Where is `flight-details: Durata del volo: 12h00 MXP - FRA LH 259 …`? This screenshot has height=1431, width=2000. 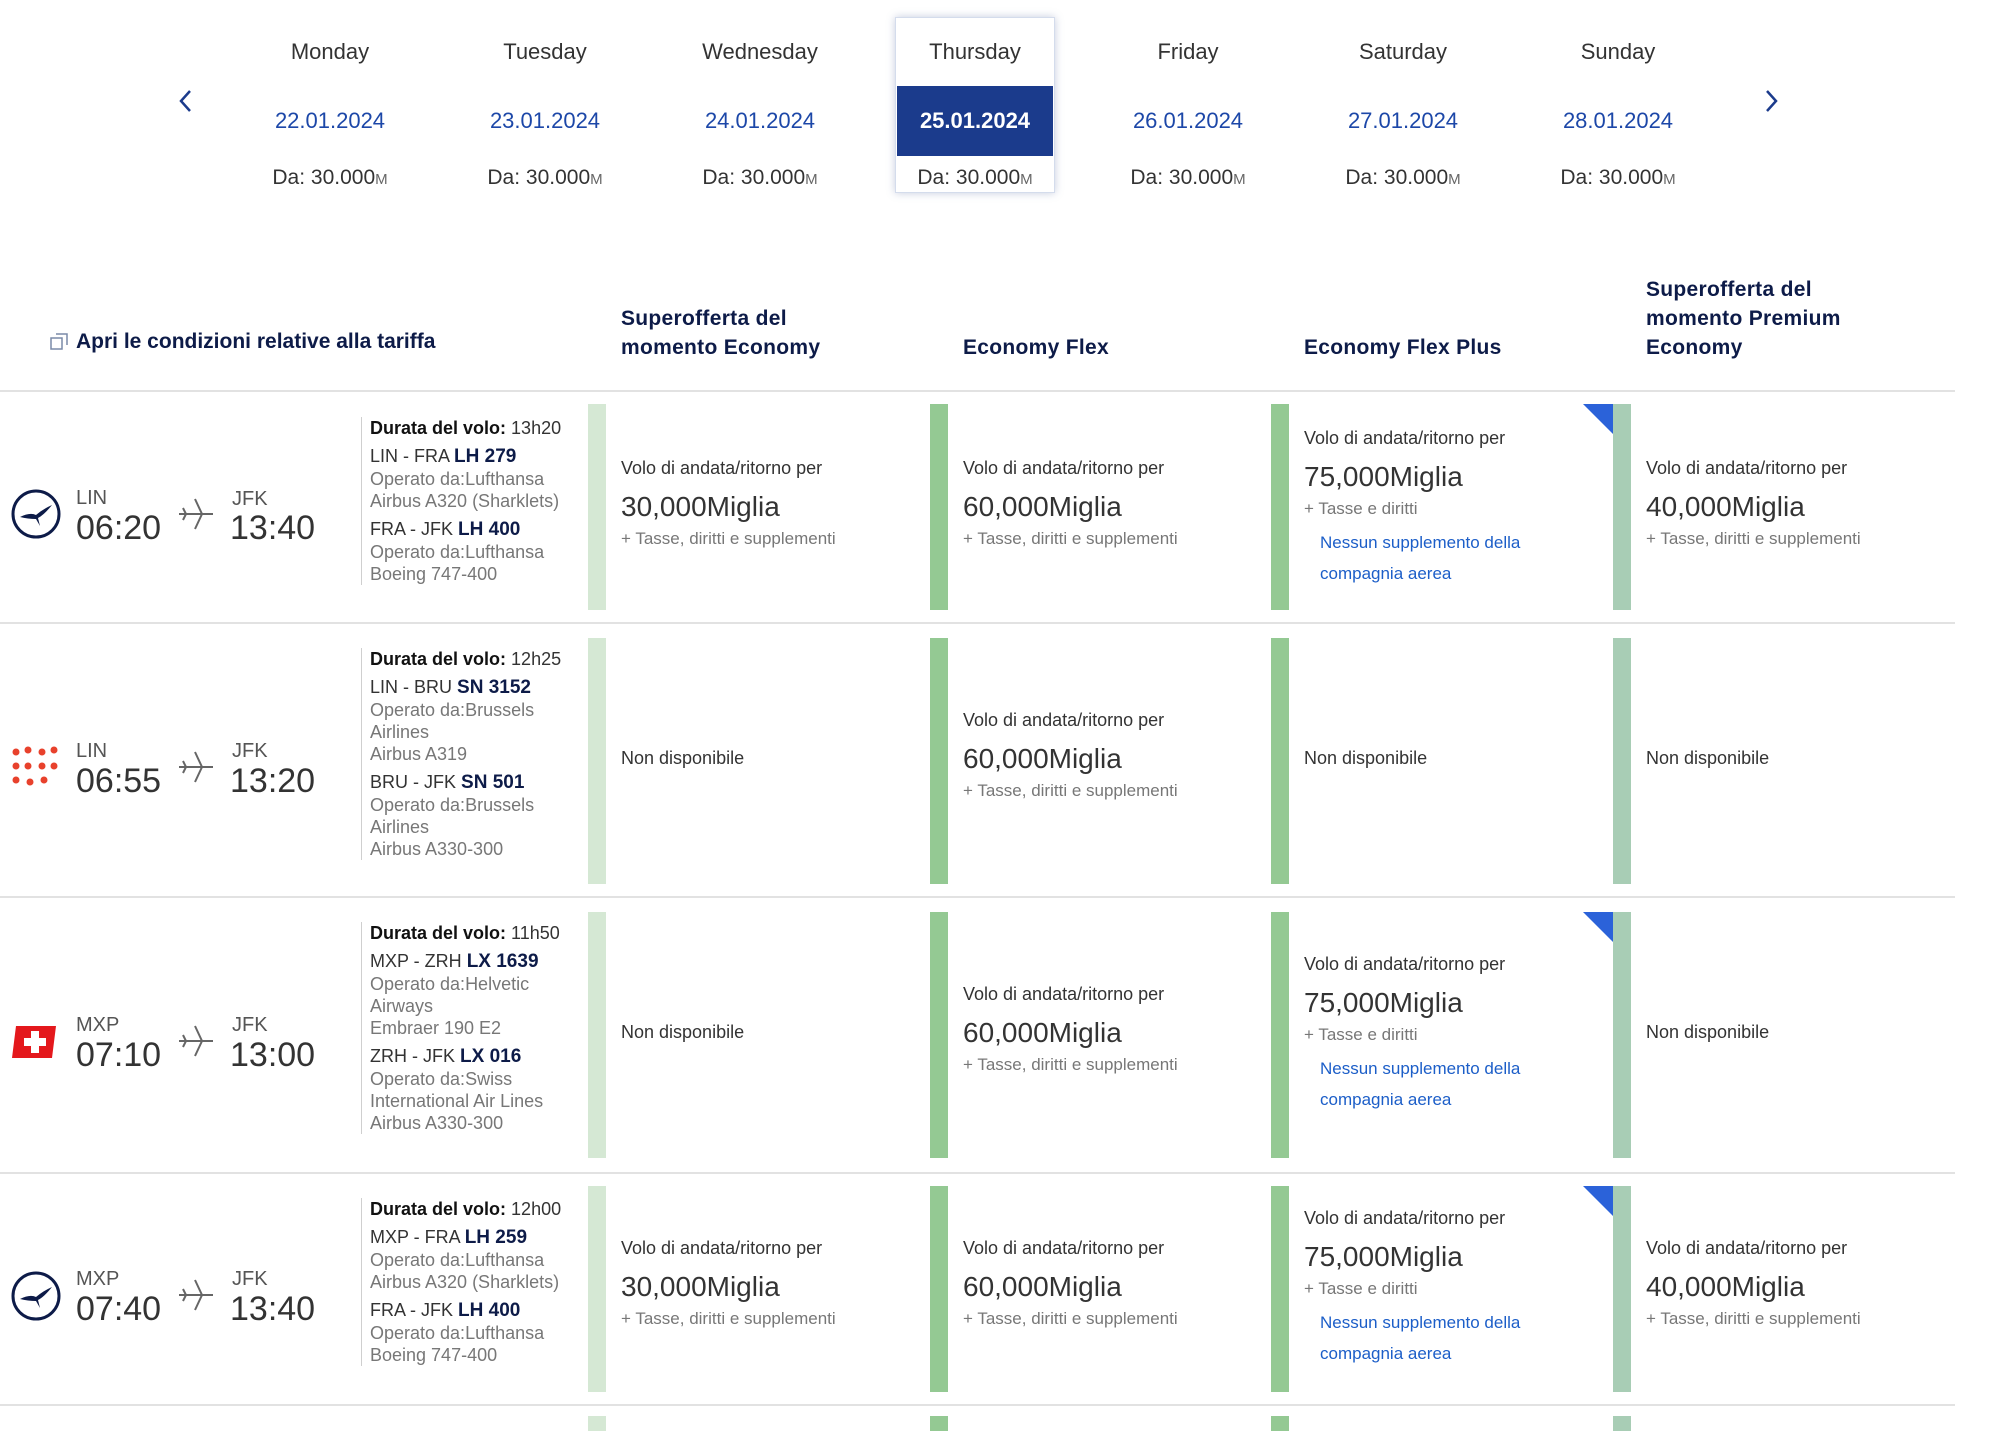 flight-details: Durata del volo: 12h00 MXP - FRA LH 259 … is located at coordinates (478, 1282).